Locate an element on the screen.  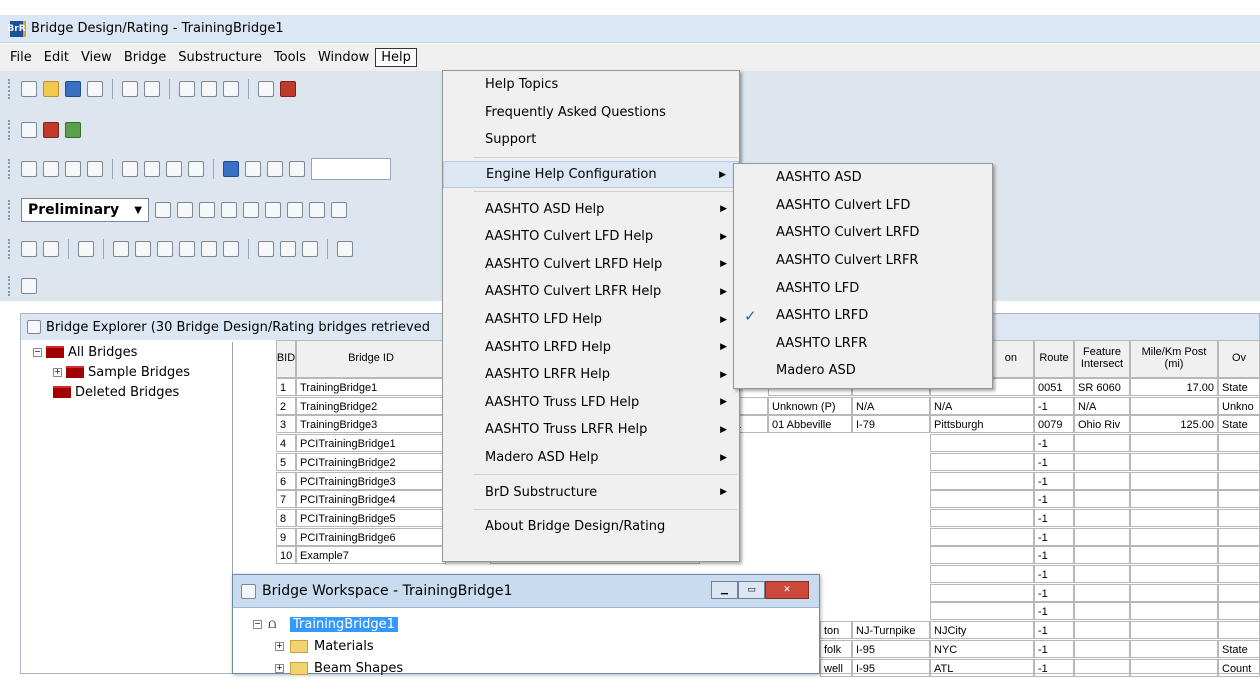
submenu-item-aashto-lfd: AASHTO LFD is located at coordinates (863, 288).